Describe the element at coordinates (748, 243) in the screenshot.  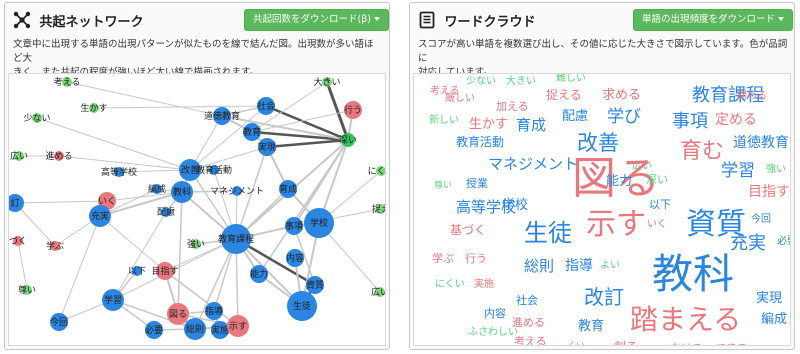
I see `word-cloud-word: 充実` at that location.